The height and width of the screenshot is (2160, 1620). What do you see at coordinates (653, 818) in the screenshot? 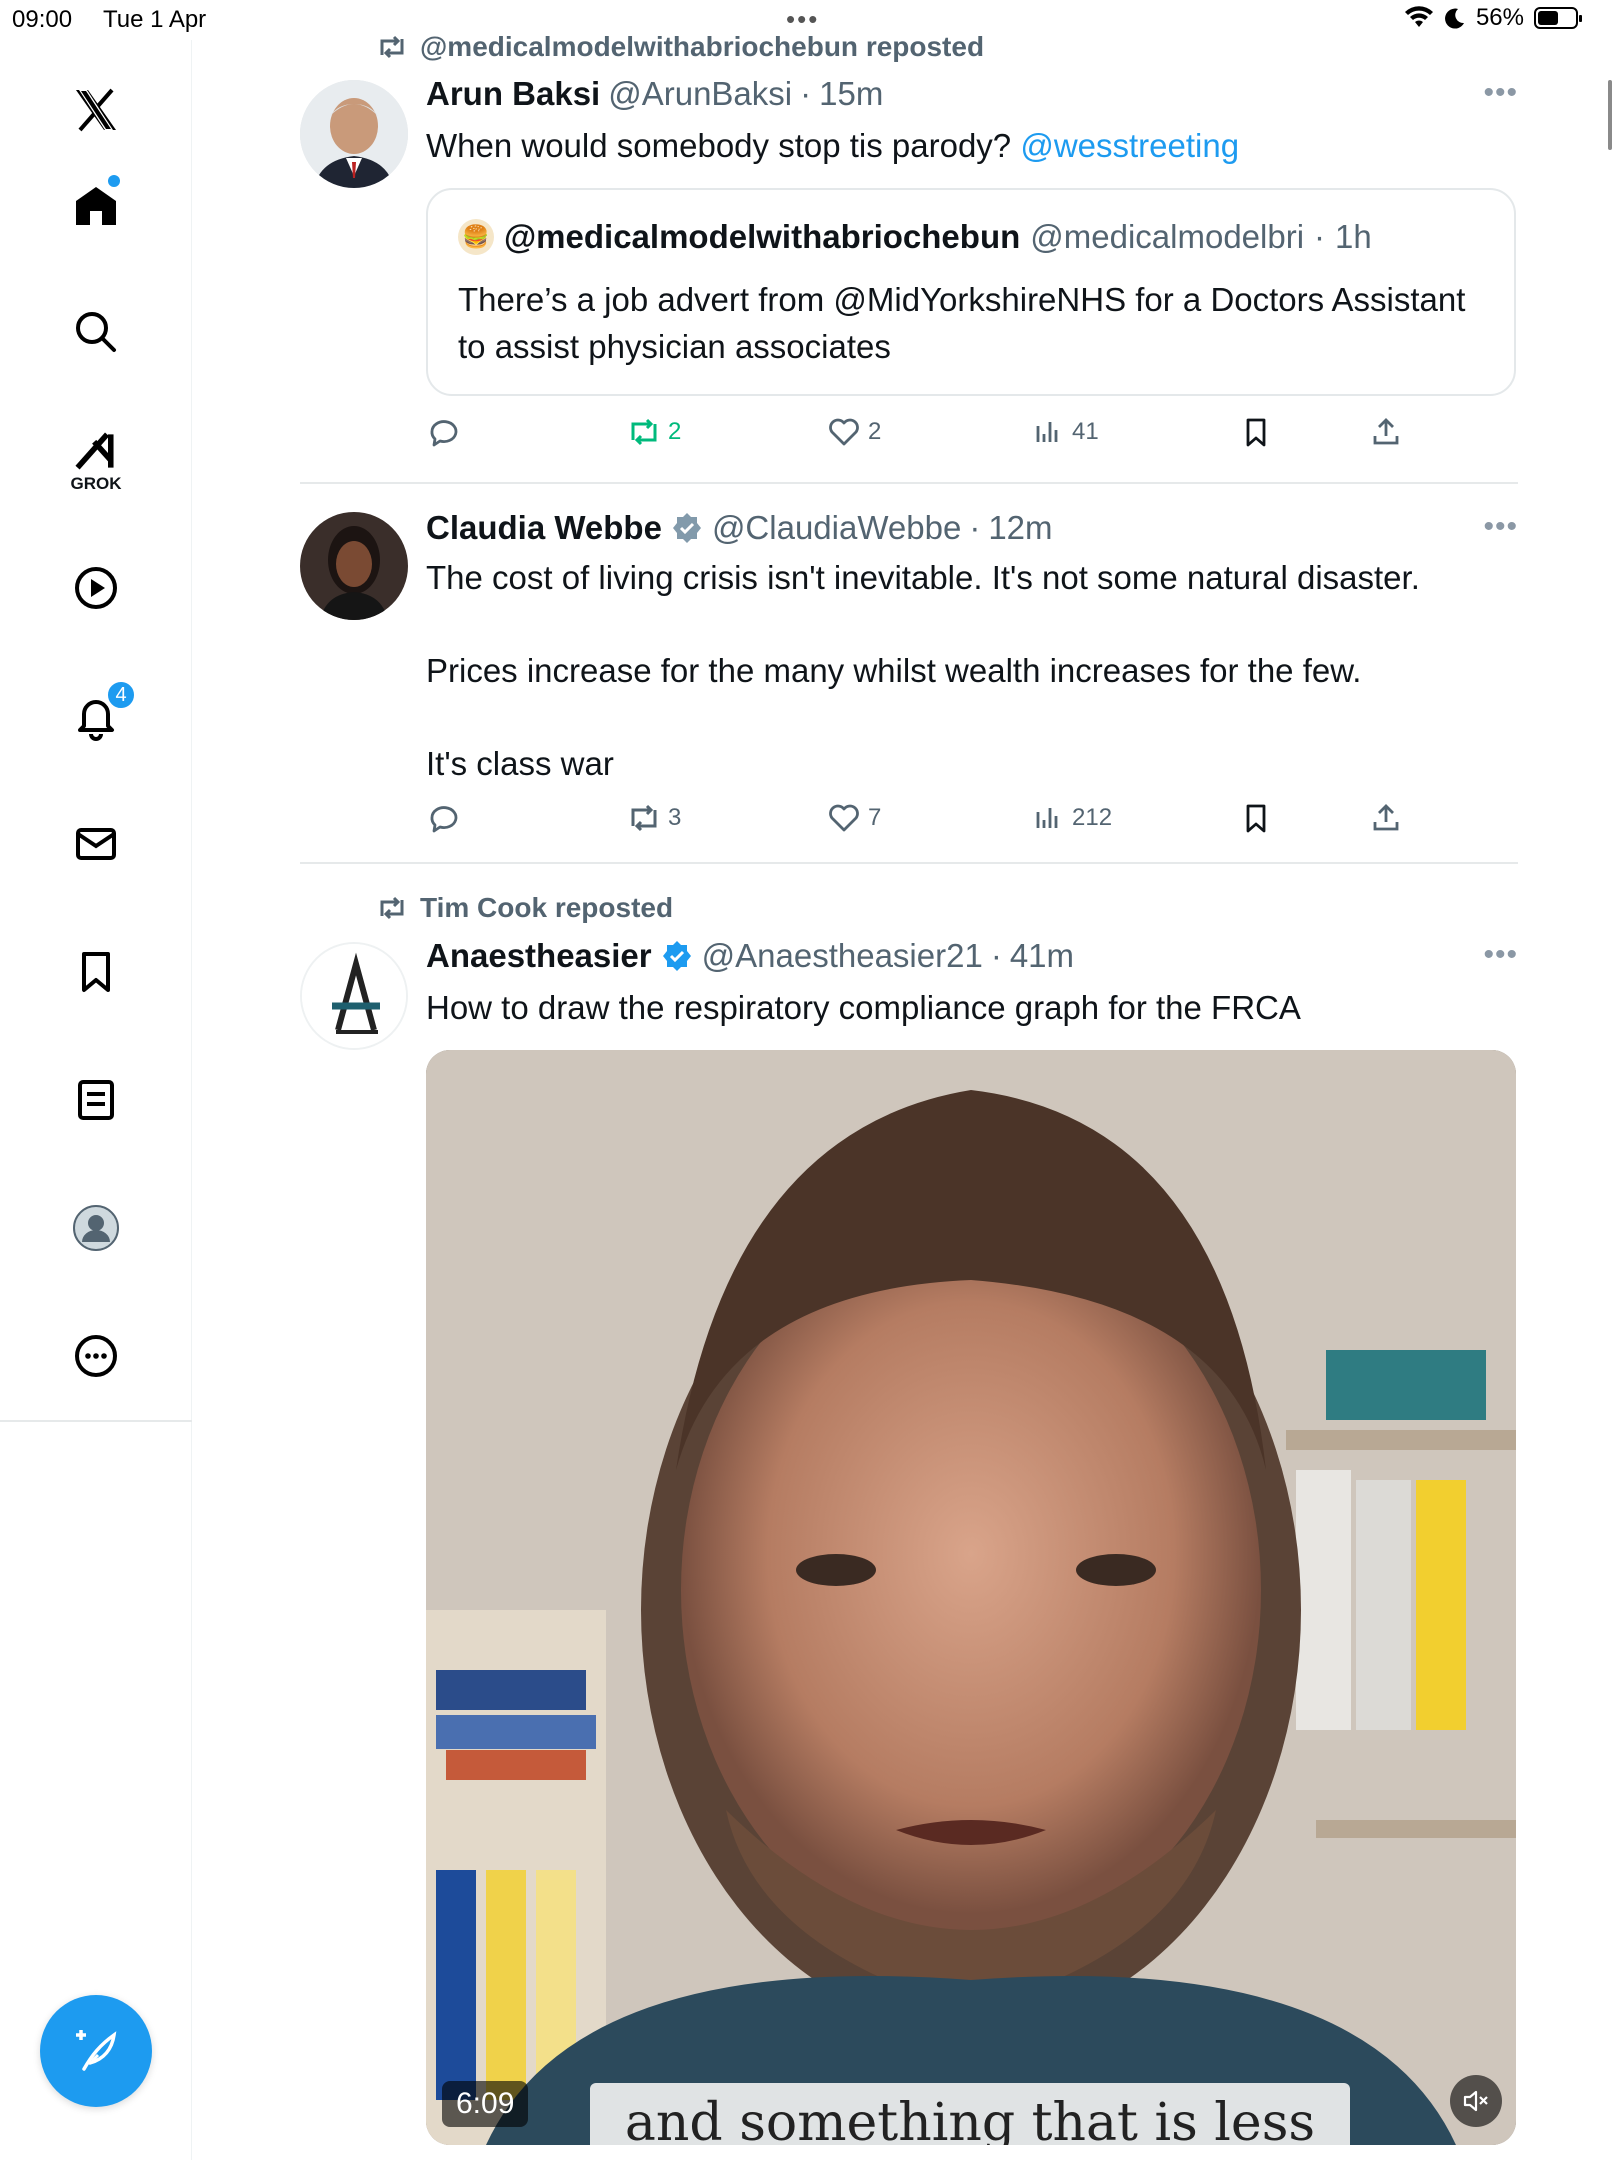
I see `repost-button: 3` at bounding box center [653, 818].